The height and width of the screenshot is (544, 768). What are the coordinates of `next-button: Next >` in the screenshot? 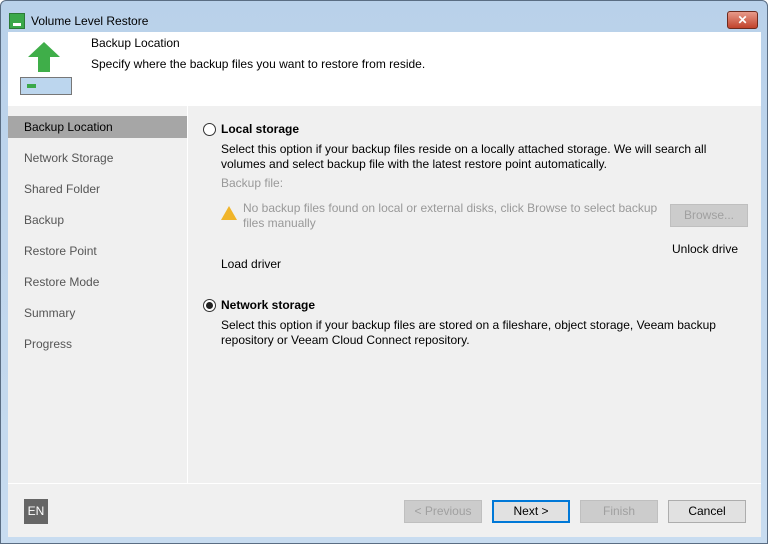 It's located at (531, 511).